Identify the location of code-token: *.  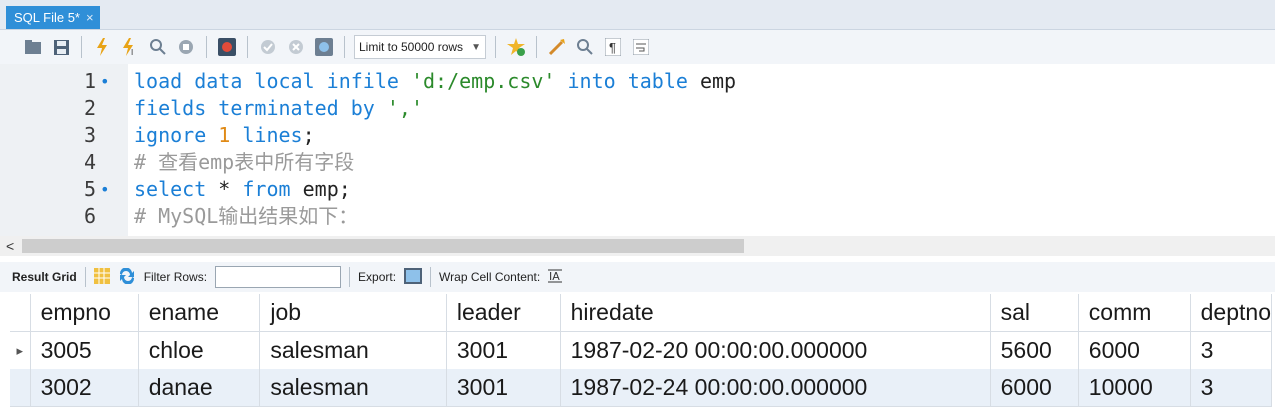
(230, 189).